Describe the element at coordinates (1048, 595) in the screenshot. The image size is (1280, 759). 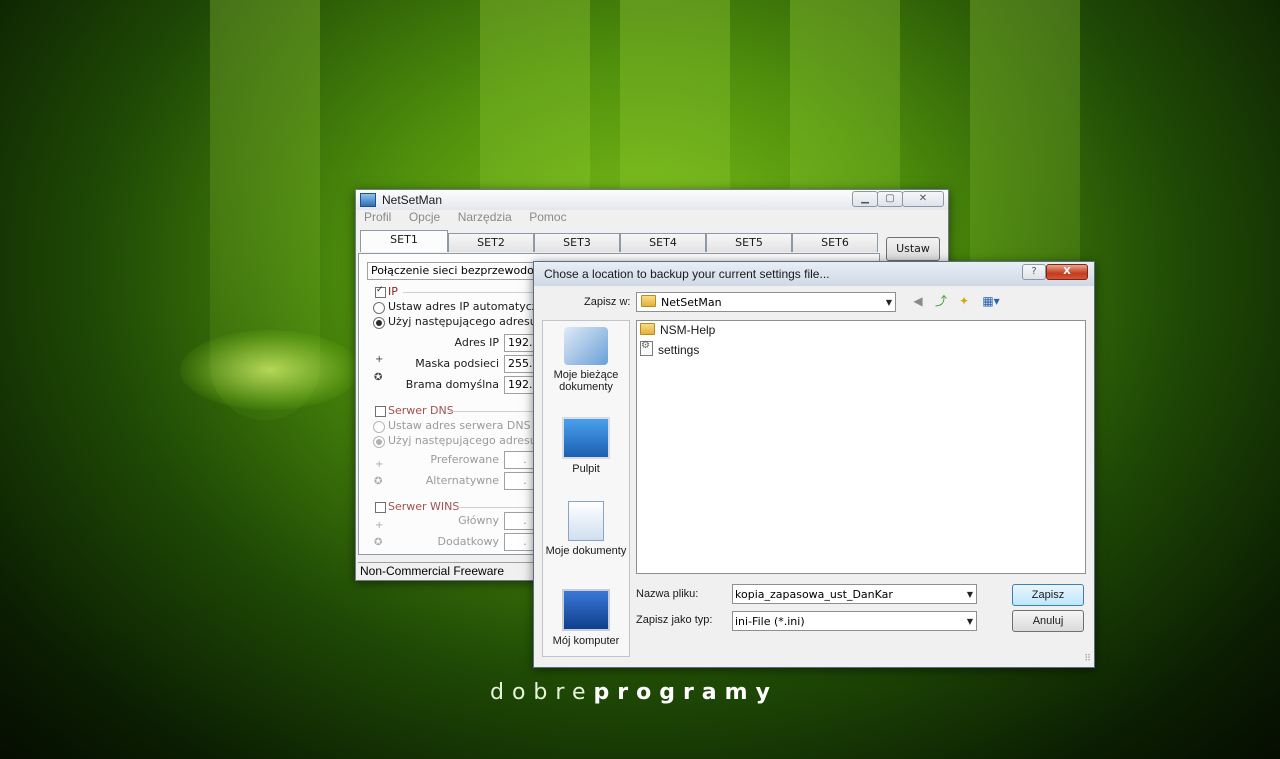
I see `save-button: Zapisz` at that location.